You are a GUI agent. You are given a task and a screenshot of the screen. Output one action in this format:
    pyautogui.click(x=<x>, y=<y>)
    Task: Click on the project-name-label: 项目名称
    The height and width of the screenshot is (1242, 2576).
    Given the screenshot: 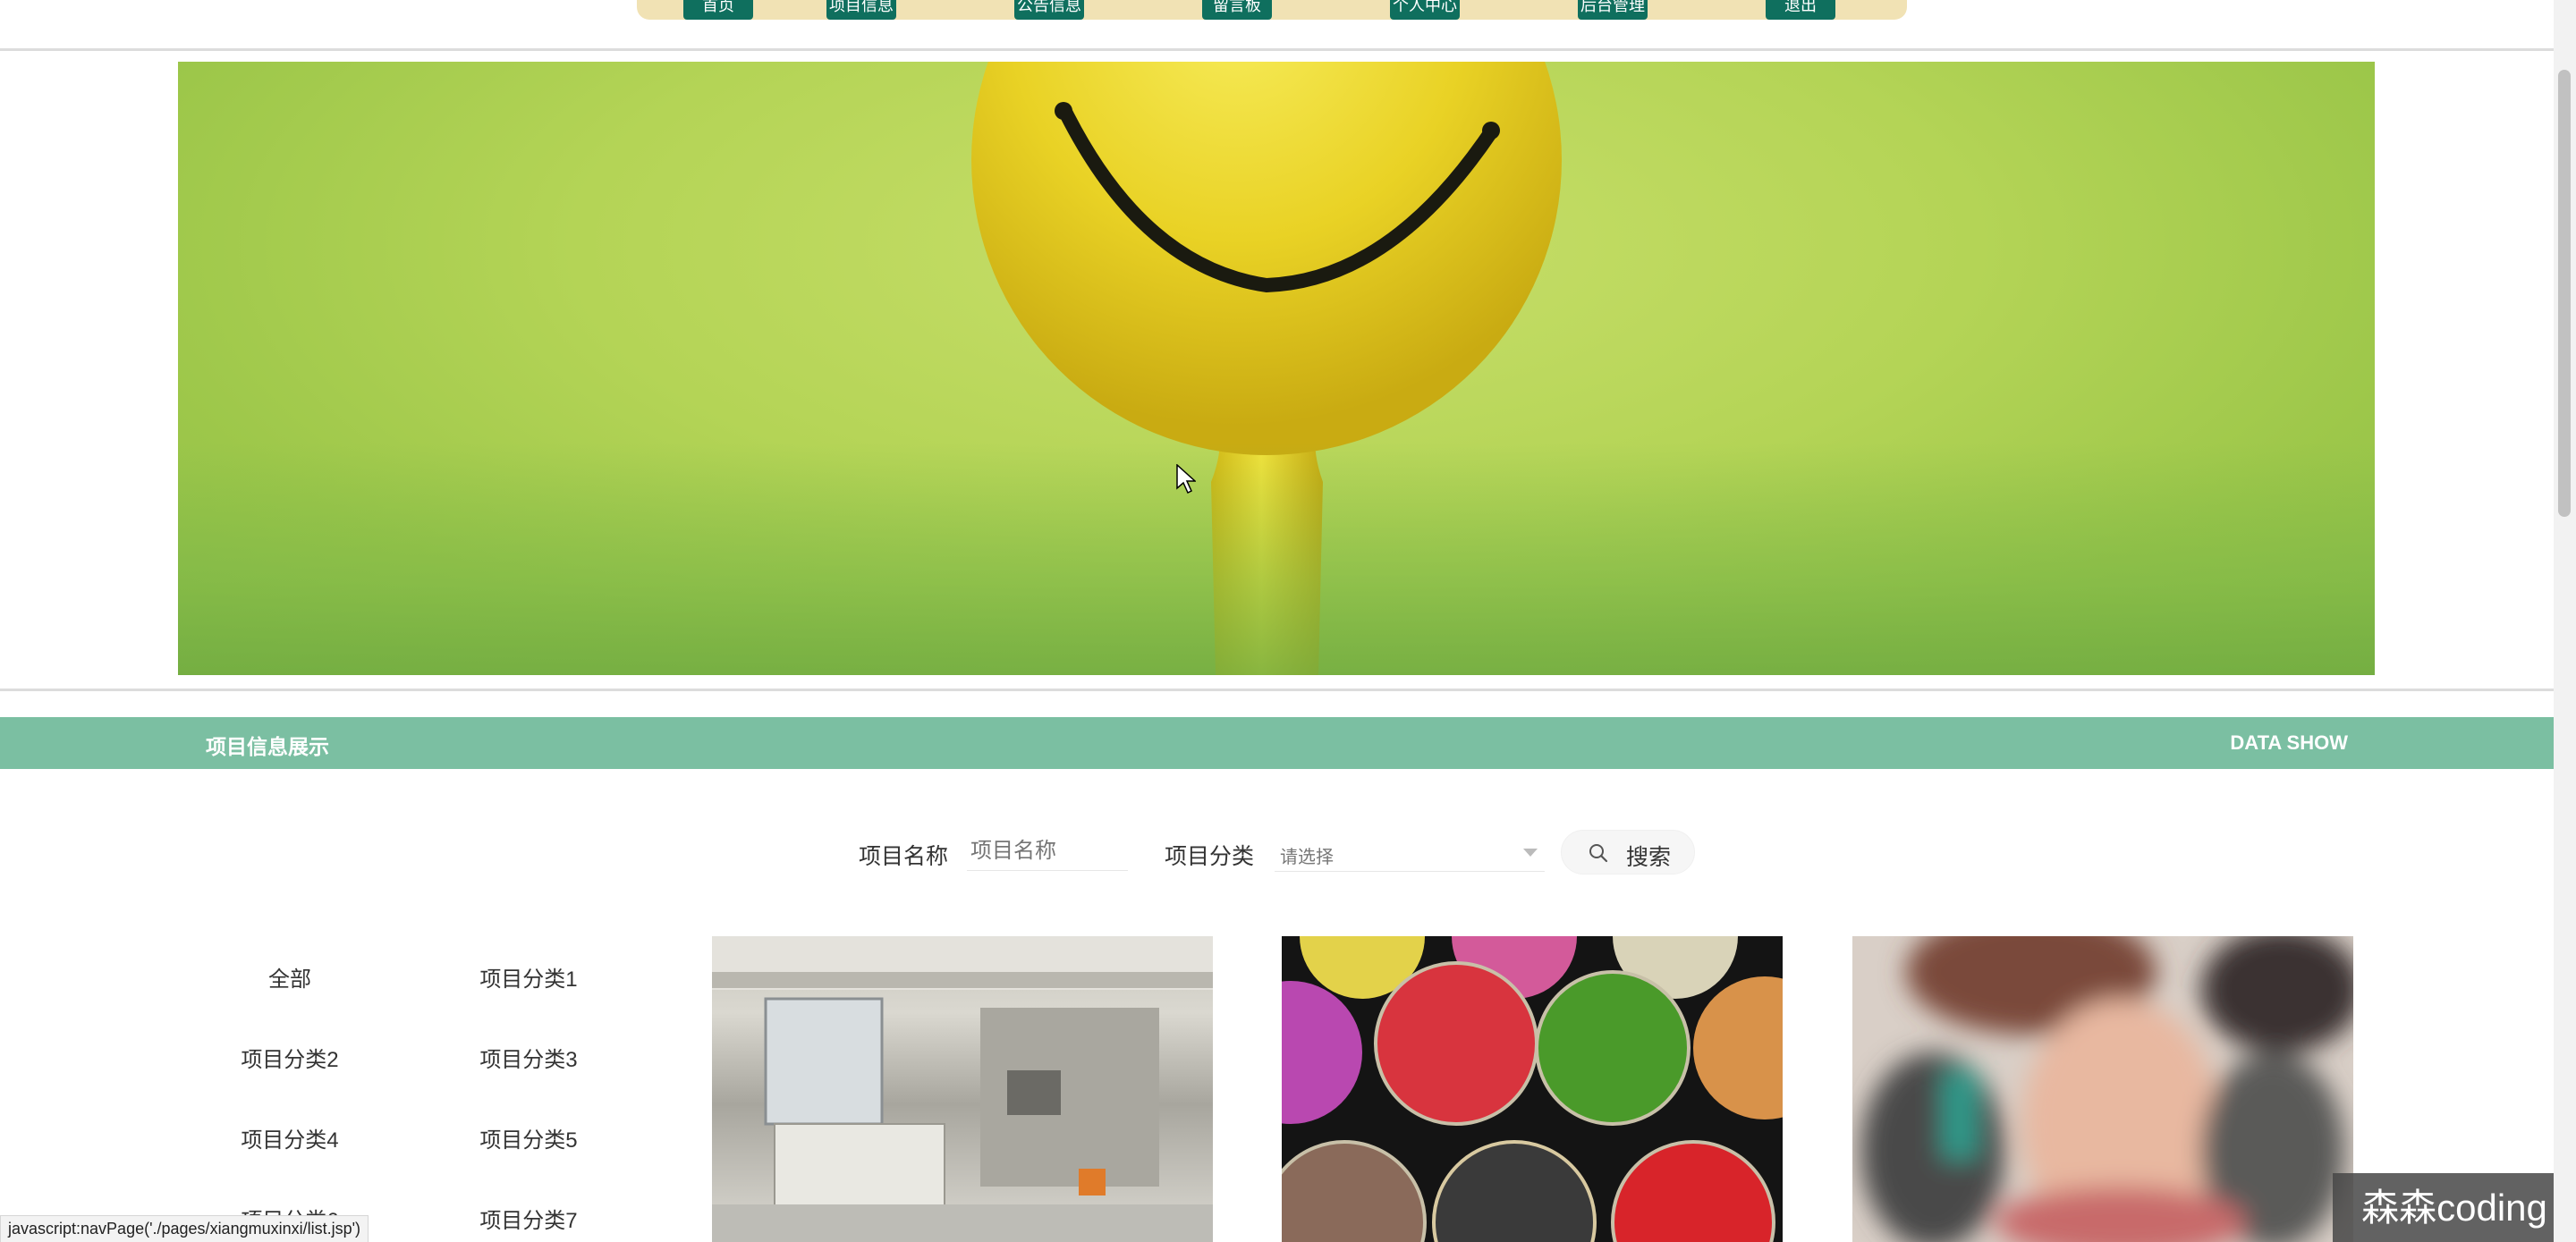 What is the action you would take?
    pyautogui.click(x=904, y=857)
    